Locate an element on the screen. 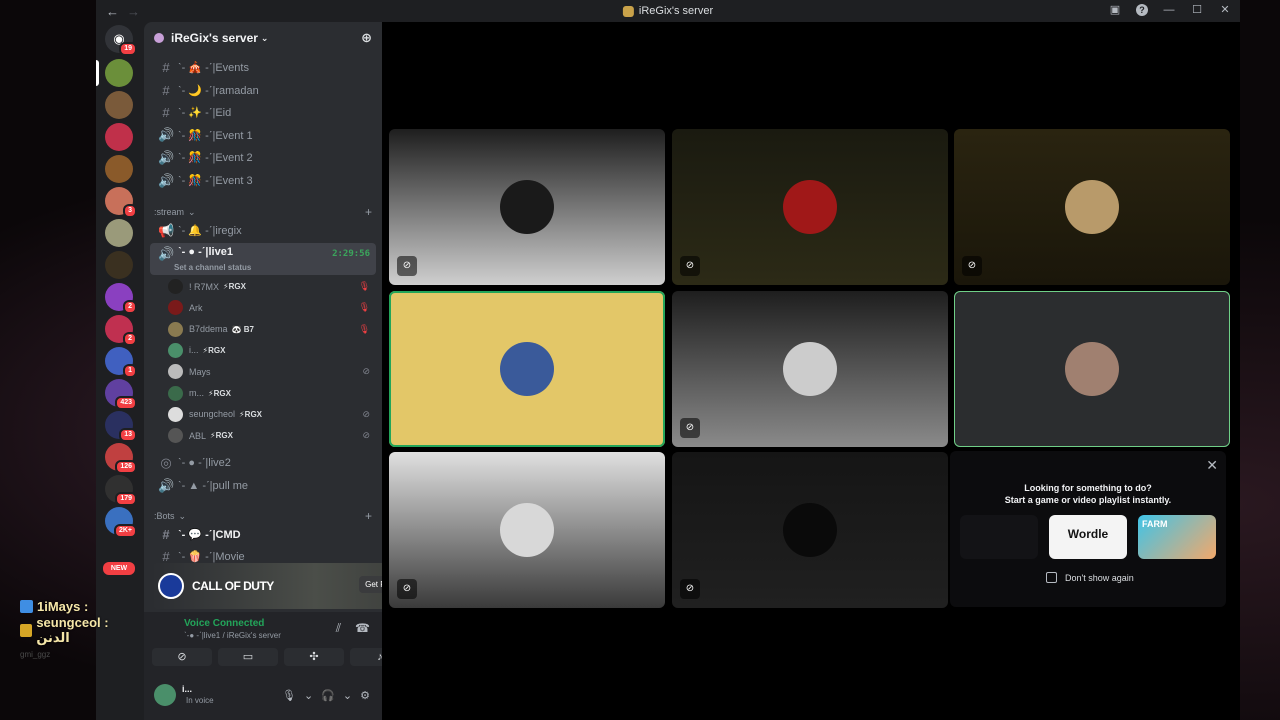 The height and width of the screenshot is (720, 1280). invite-people-icon: ⊕ is located at coordinates (366, 38).